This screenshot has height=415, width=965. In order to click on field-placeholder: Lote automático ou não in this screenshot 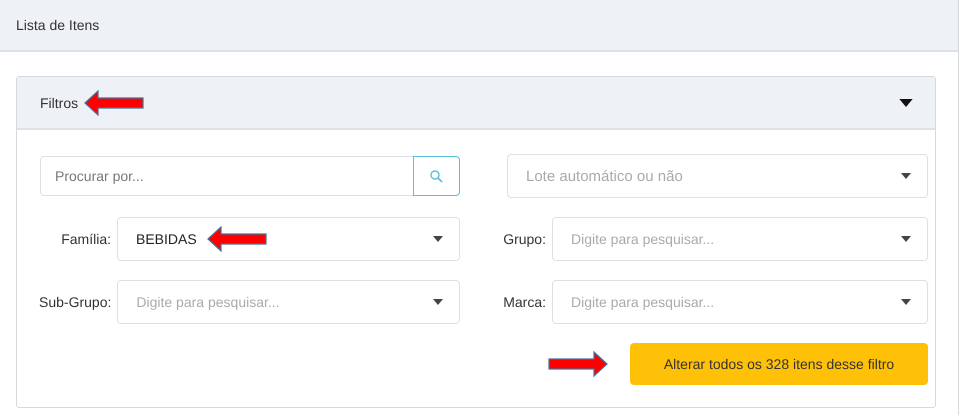, I will do `click(604, 176)`.